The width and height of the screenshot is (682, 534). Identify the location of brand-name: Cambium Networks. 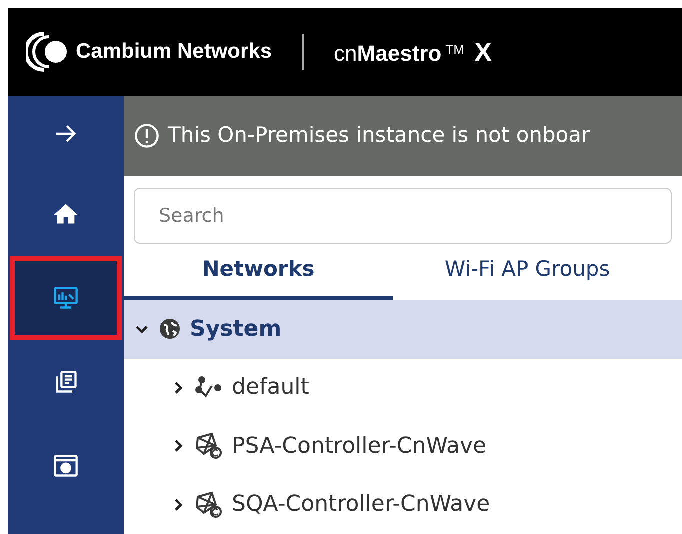
(174, 52).